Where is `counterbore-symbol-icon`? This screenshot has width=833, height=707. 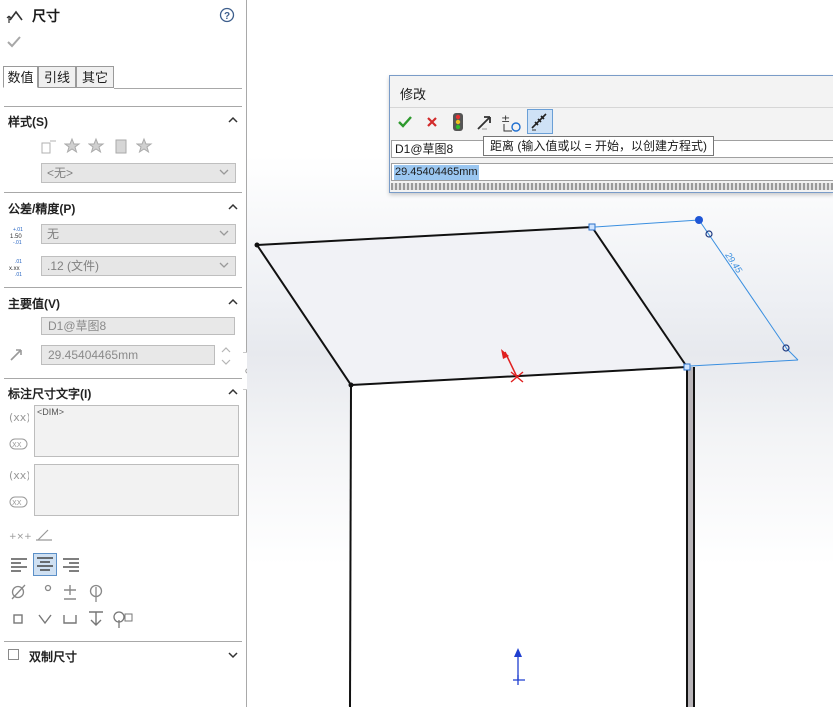
counterbore-symbol-icon is located at coordinates (71, 619).